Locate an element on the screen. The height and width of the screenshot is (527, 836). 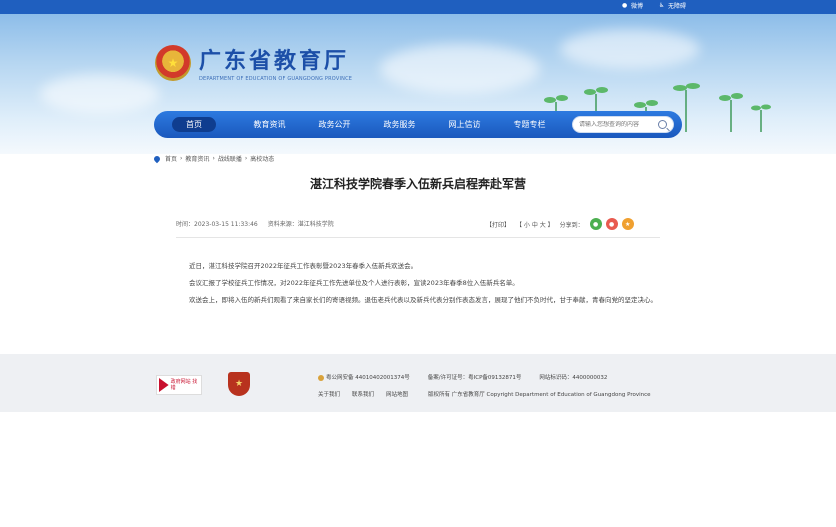
share-label: 分享到： is located at coordinates (571, 225).